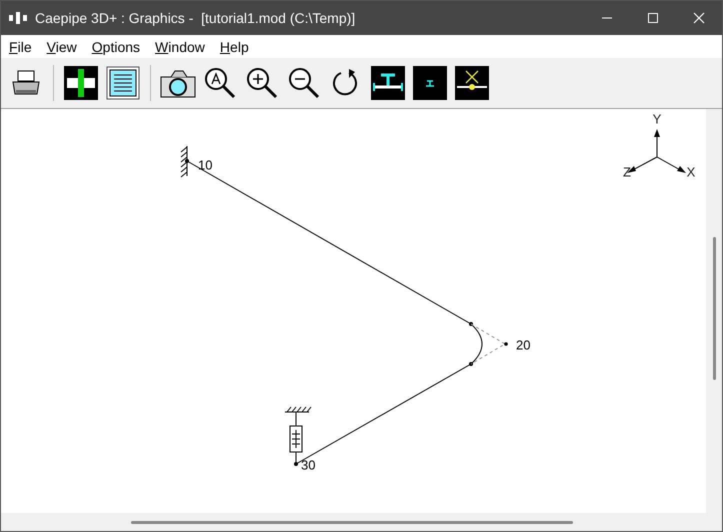 The width and height of the screenshot is (723, 532). Describe the element at coordinates (205, 164) in the screenshot. I see `node-label: 10` at that location.